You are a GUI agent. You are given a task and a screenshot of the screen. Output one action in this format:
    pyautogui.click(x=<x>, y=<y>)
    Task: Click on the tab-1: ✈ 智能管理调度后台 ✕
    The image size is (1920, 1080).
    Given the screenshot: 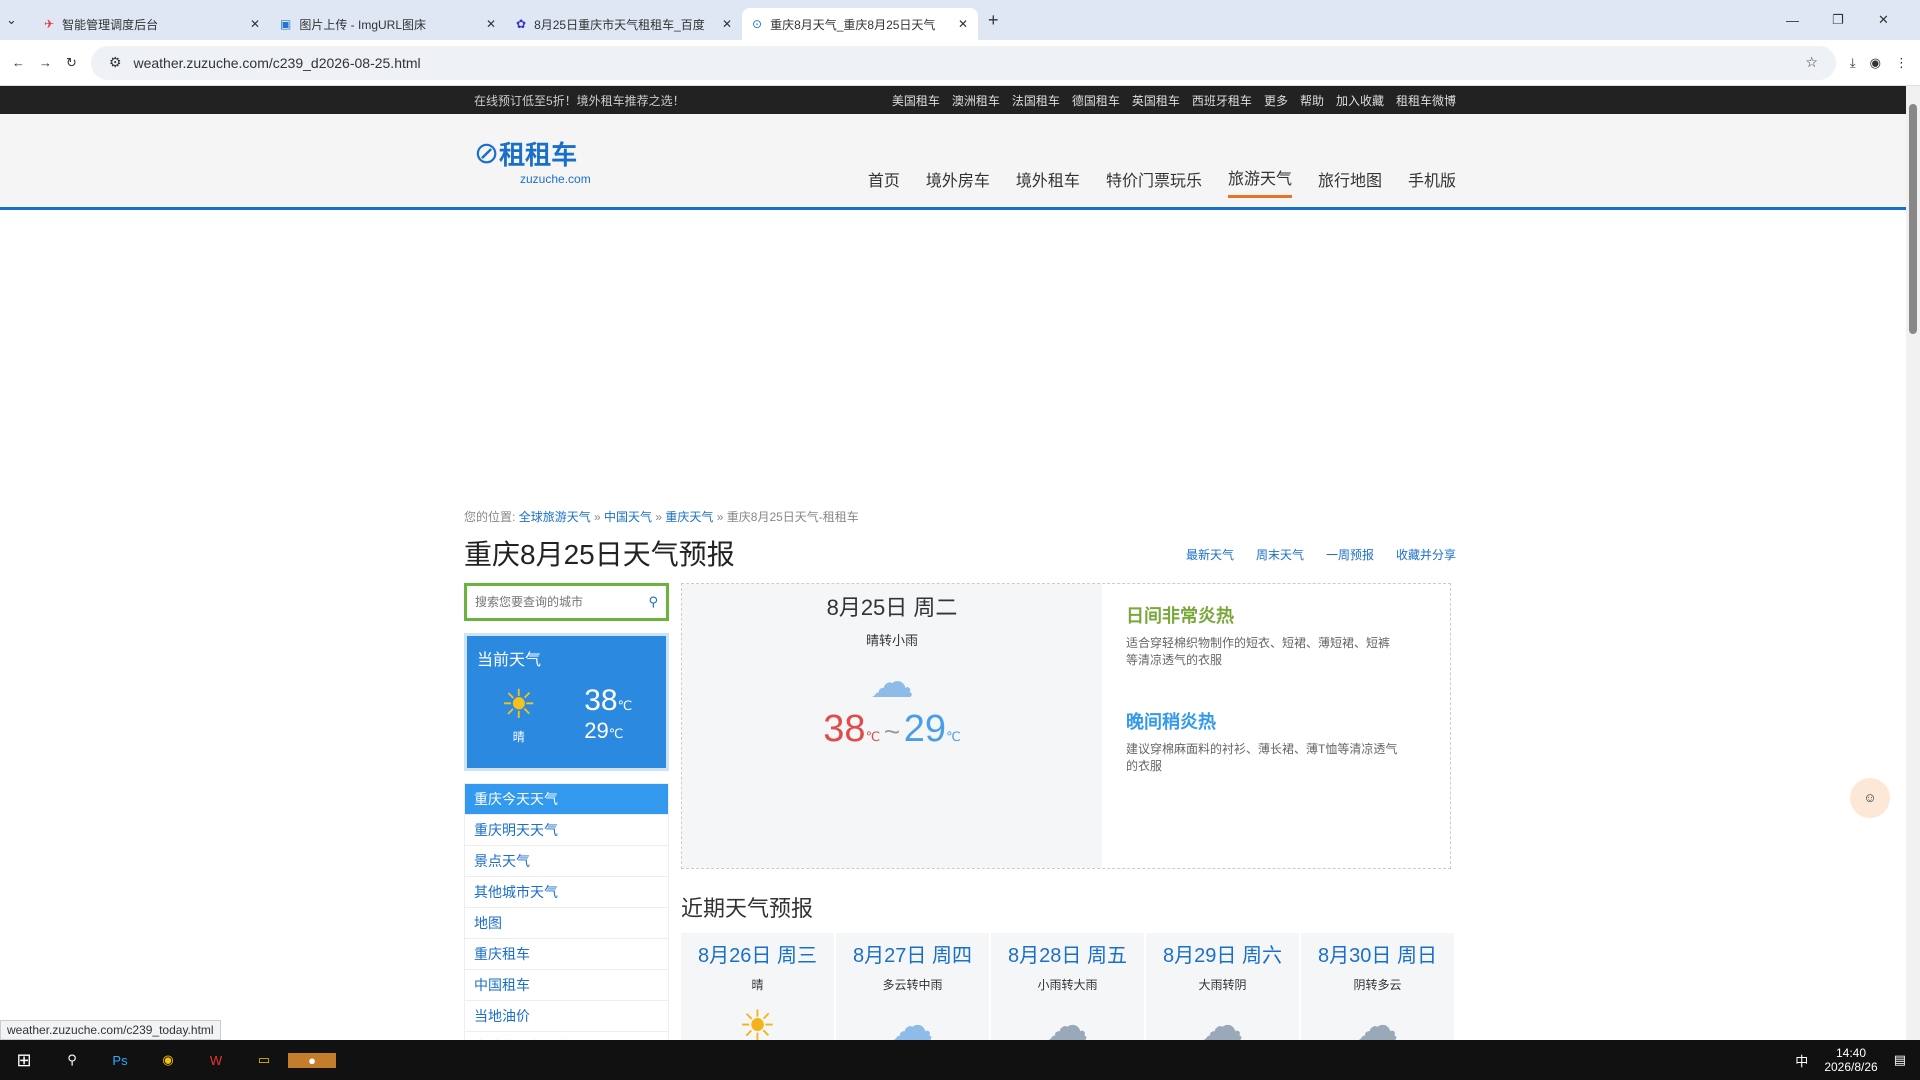 What is the action you would take?
    pyautogui.click(x=152, y=24)
    